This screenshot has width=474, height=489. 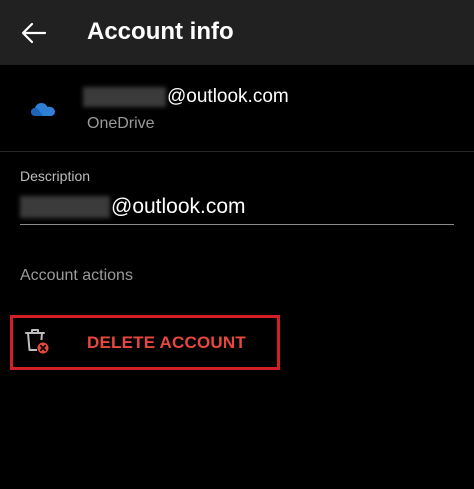 What do you see at coordinates (76, 275) in the screenshot?
I see `account-actions-header: Account actions` at bounding box center [76, 275].